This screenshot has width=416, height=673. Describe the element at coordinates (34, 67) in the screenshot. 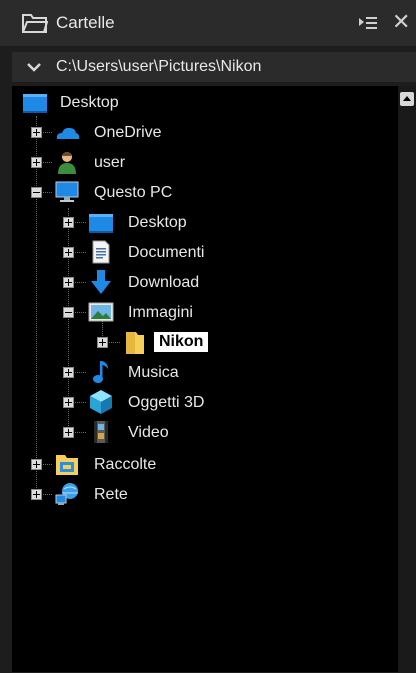

I see `chevron-down-icon` at that location.